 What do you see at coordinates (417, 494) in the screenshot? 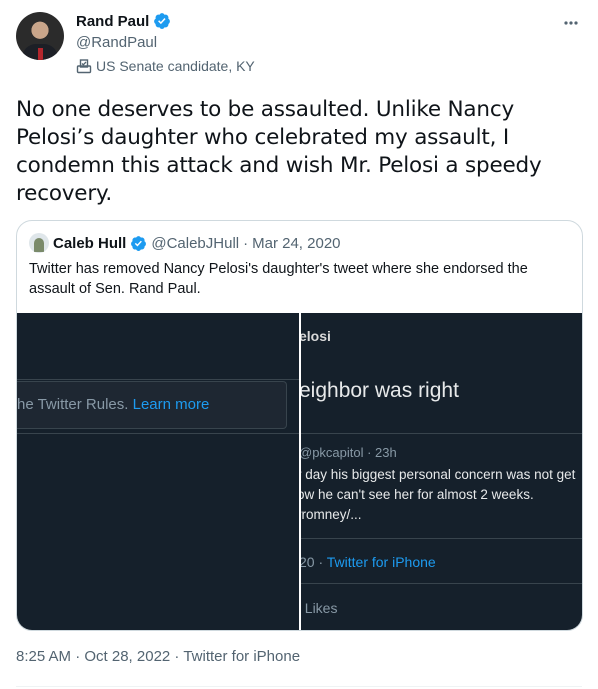
I see `embedded-body-line: ow he can't see her for almost 2 weeks.` at bounding box center [417, 494].